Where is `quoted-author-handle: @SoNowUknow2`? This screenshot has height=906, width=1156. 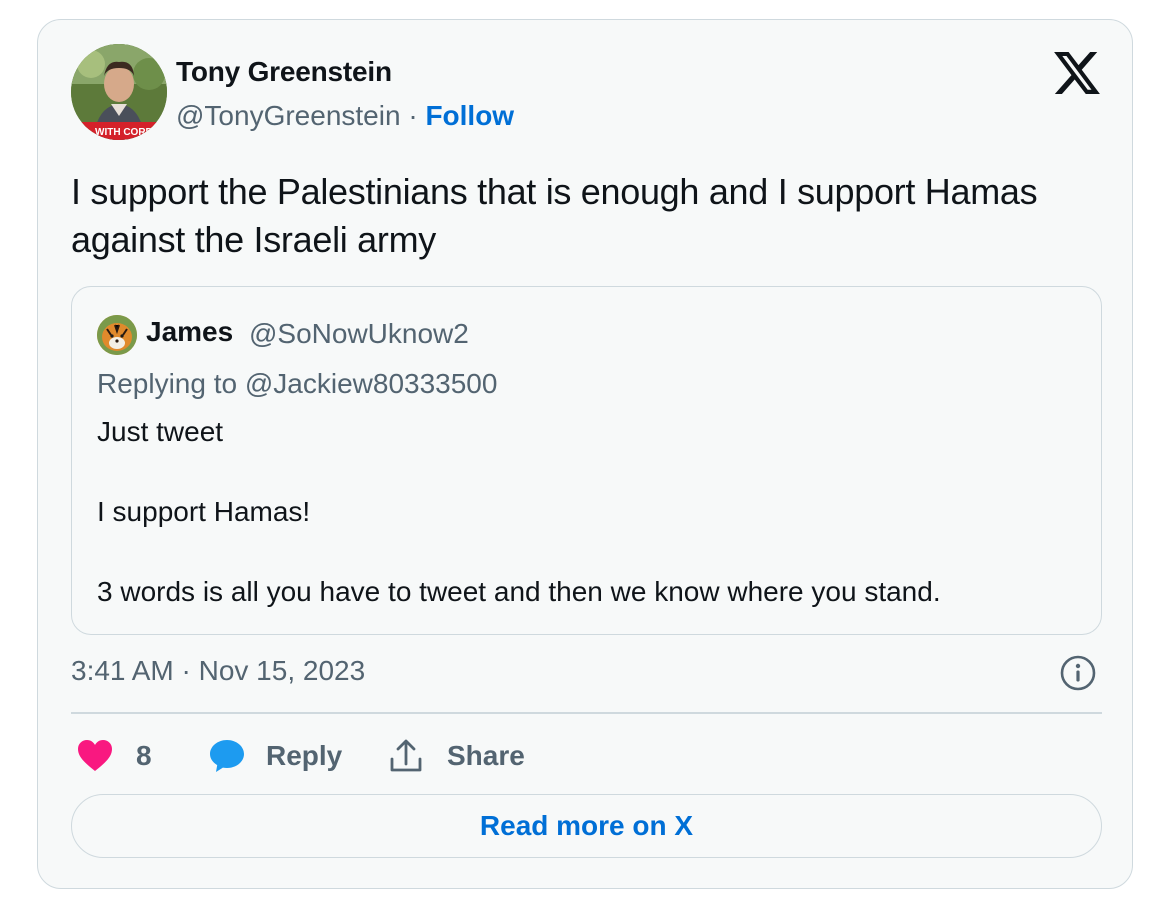
quoted-author-handle: @SoNowUknow2 is located at coordinates (359, 334).